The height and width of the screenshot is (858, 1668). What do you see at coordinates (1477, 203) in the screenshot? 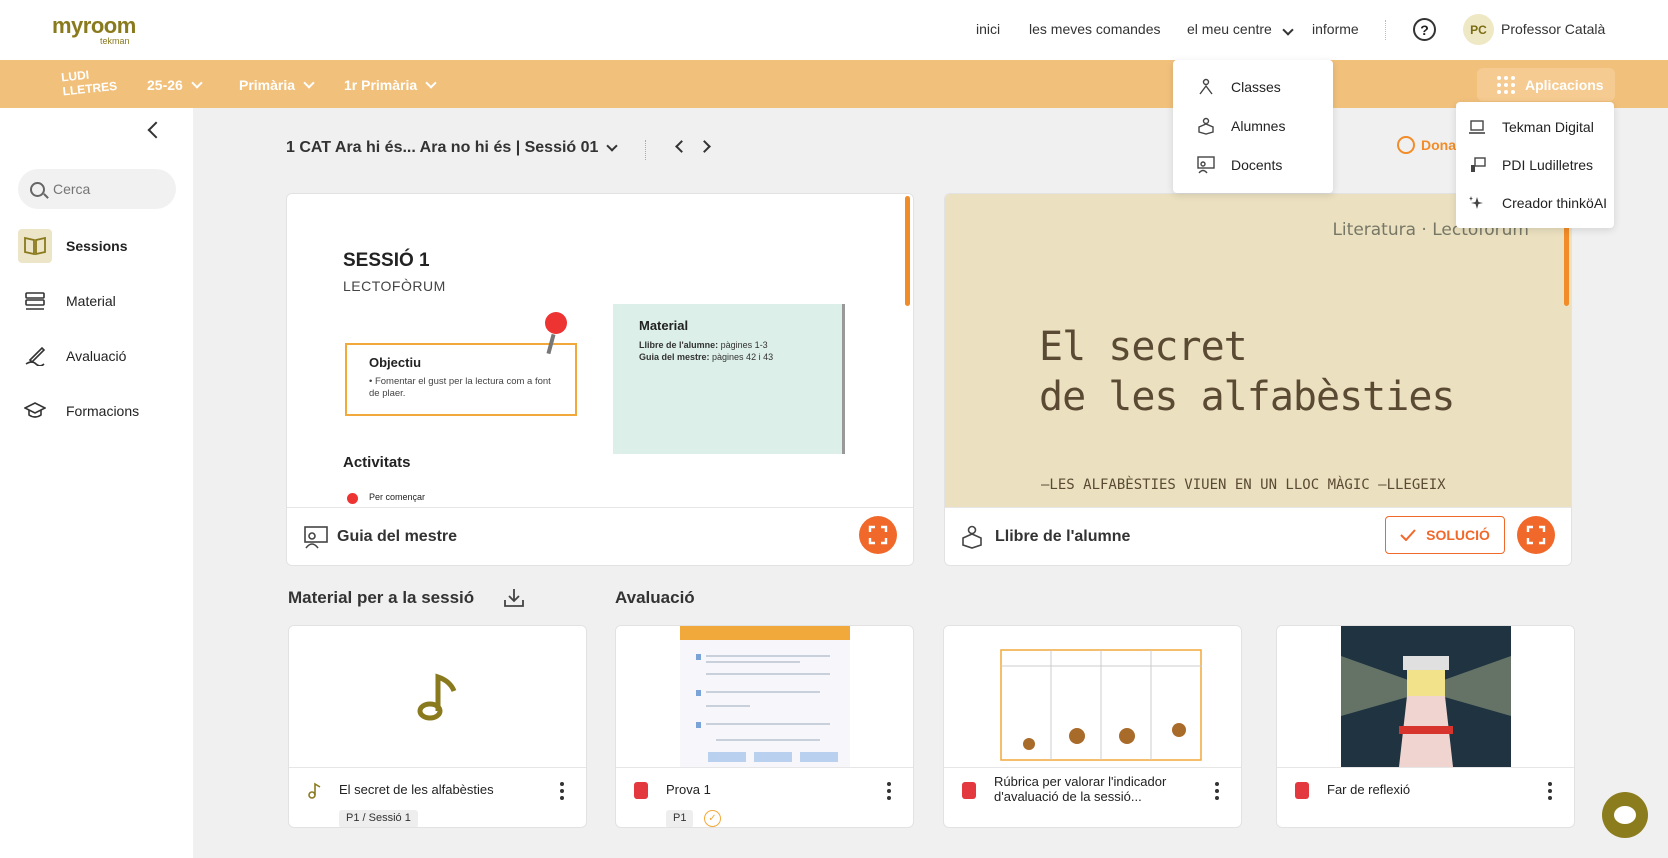
I see `sparkle-icon` at bounding box center [1477, 203].